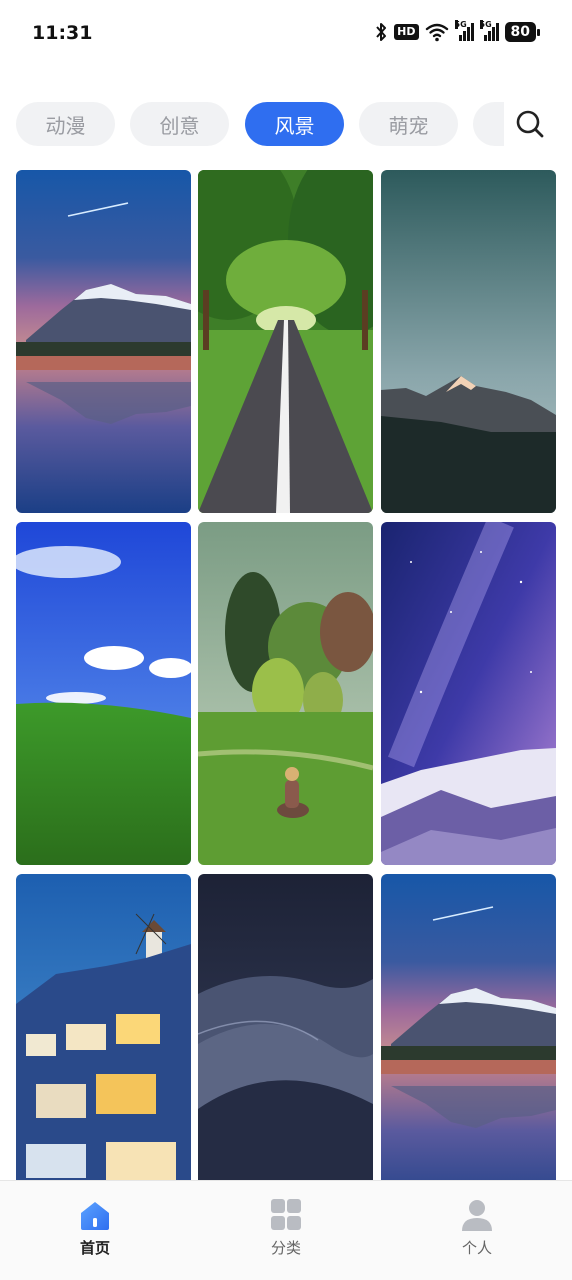 The width and height of the screenshot is (572, 1280). I want to click on search-icon, so click(530, 124).